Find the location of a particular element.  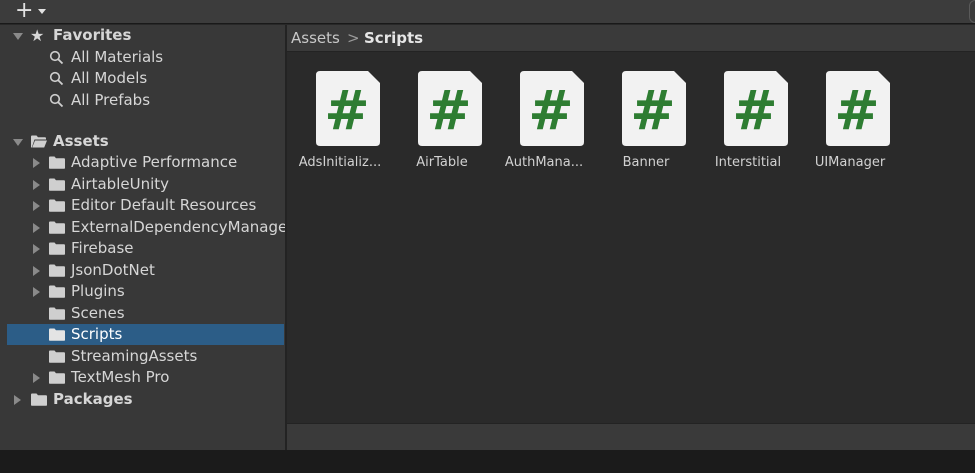

chevron-down-icon is located at coordinates (42, 11).